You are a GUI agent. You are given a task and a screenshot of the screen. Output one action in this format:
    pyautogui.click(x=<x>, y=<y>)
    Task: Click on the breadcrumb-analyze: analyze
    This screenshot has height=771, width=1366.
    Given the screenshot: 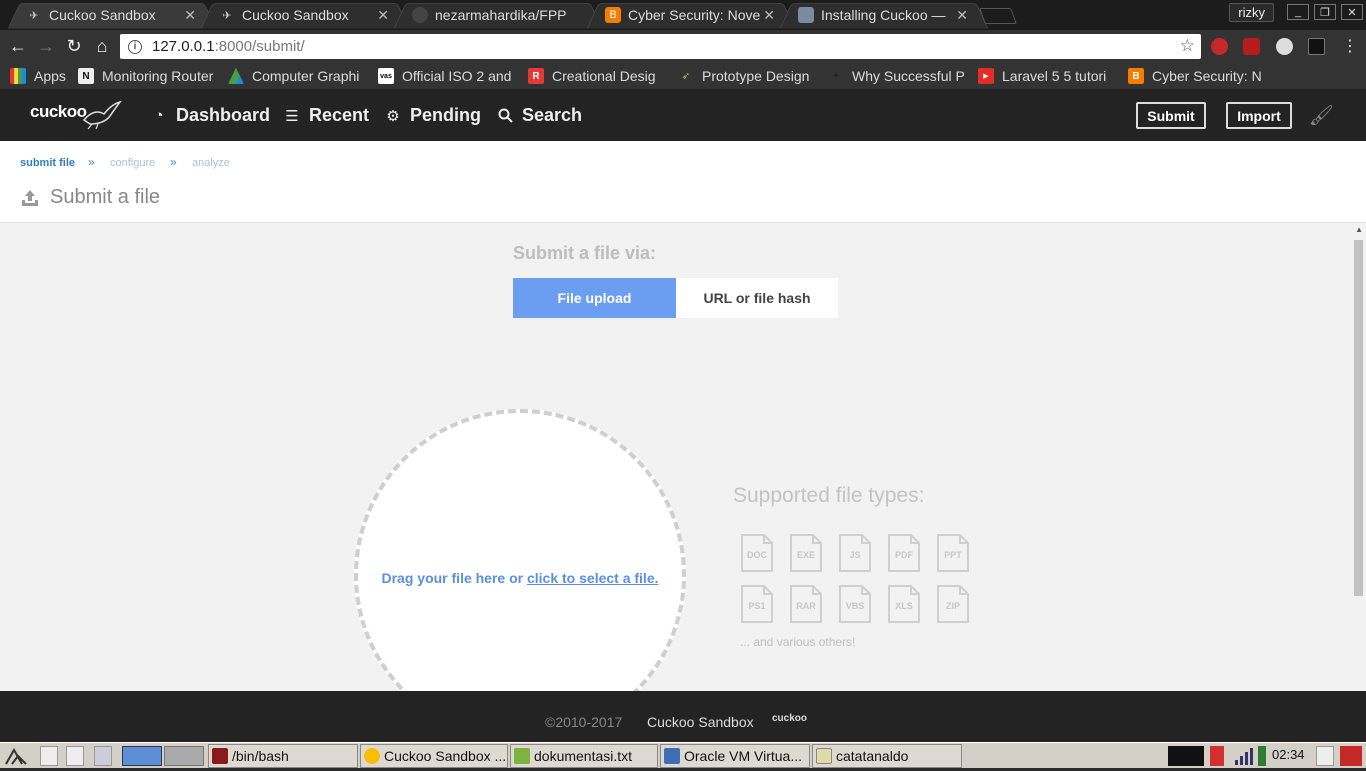 What is the action you would take?
    pyautogui.click(x=211, y=163)
    